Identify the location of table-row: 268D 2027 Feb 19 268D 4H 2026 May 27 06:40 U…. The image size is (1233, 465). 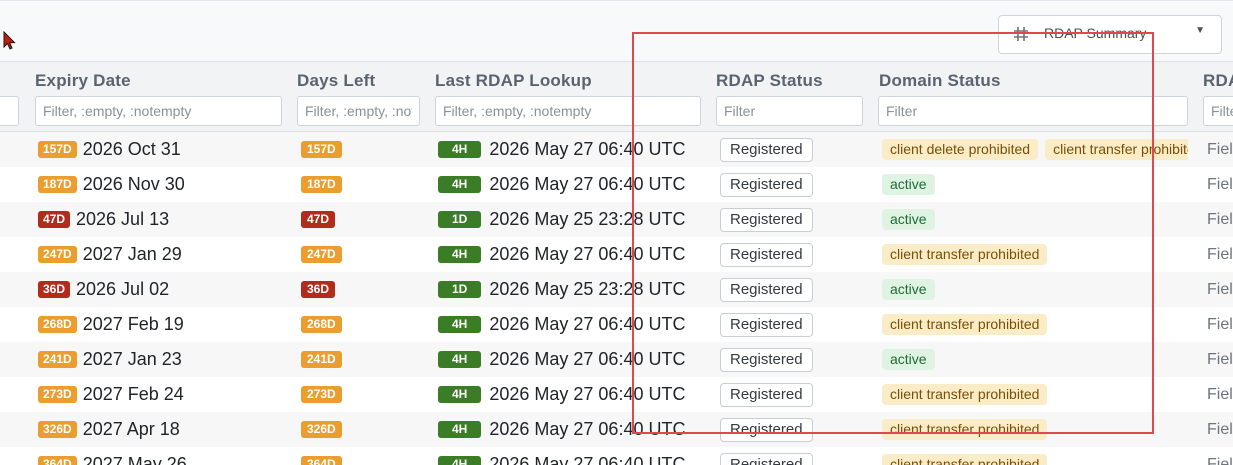
(616, 324).